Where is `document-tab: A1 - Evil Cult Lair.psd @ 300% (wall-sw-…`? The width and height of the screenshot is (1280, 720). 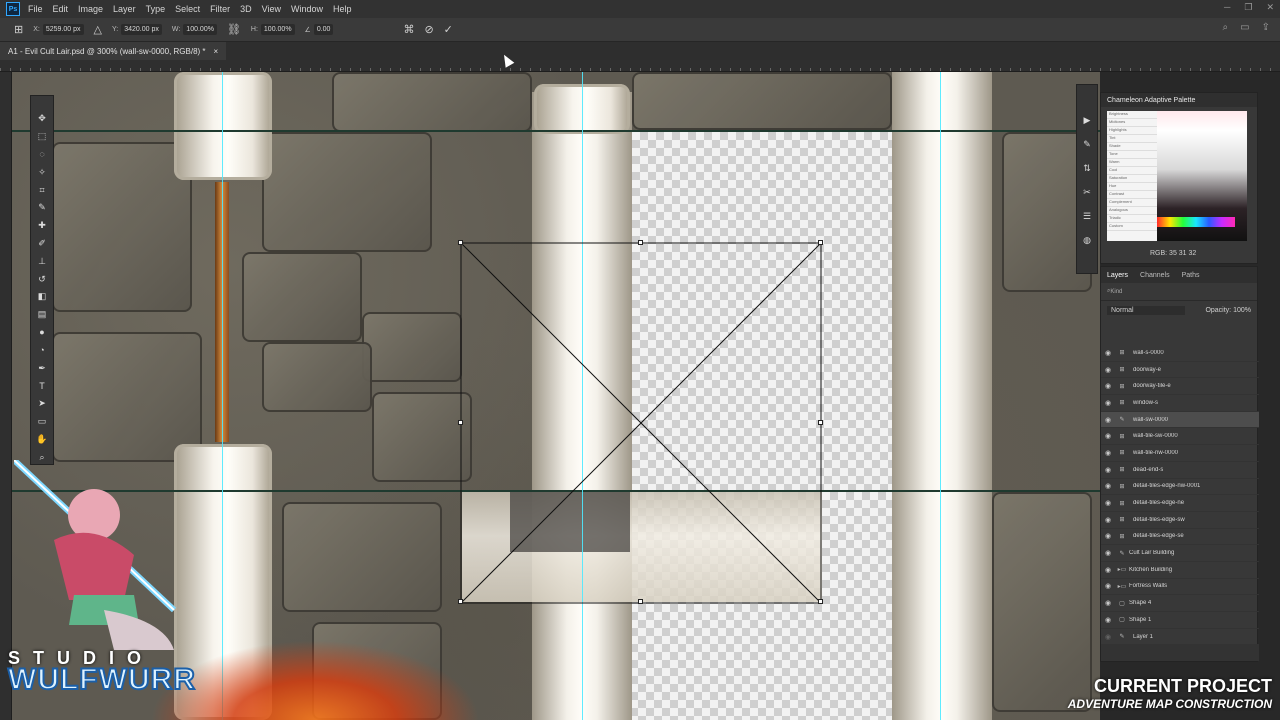 document-tab: A1 - Evil Cult Lair.psd @ 300% (wall-sw-… is located at coordinates (113, 51).